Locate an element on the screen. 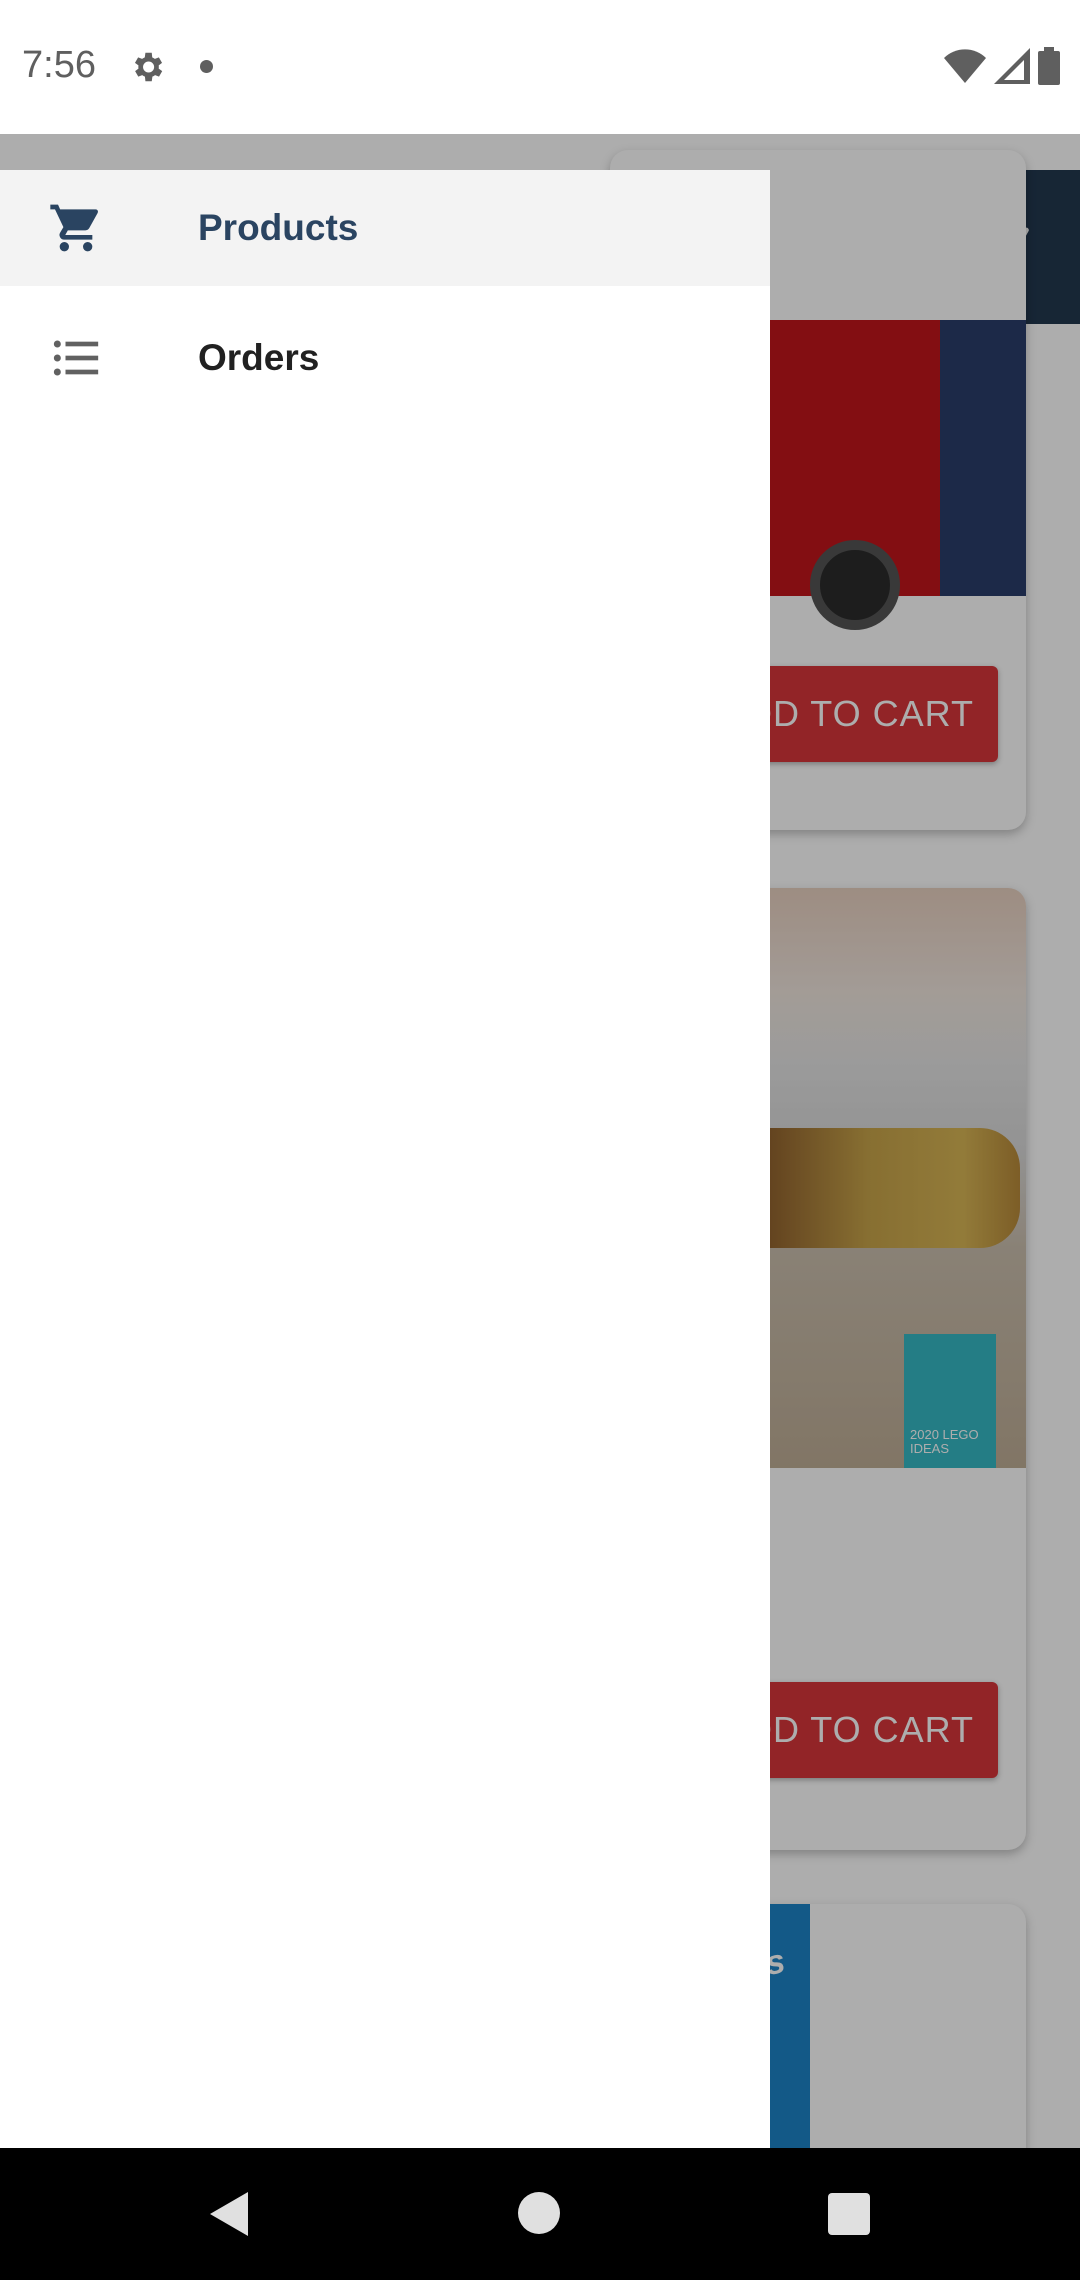 This screenshot has height=2280, width=1080. system-nav-bar is located at coordinates (540, 2214).